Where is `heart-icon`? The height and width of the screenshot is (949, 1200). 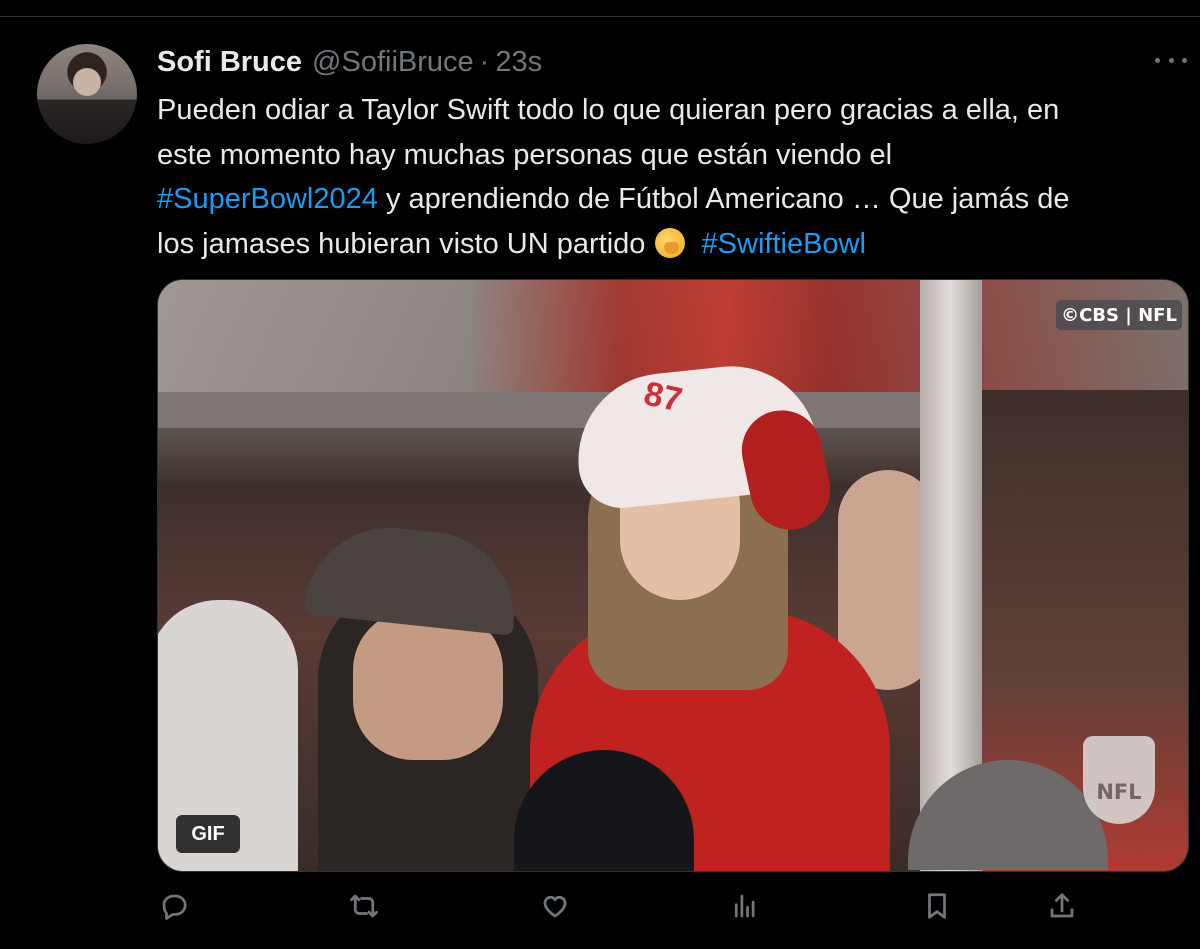
heart-icon is located at coordinates (555, 906).